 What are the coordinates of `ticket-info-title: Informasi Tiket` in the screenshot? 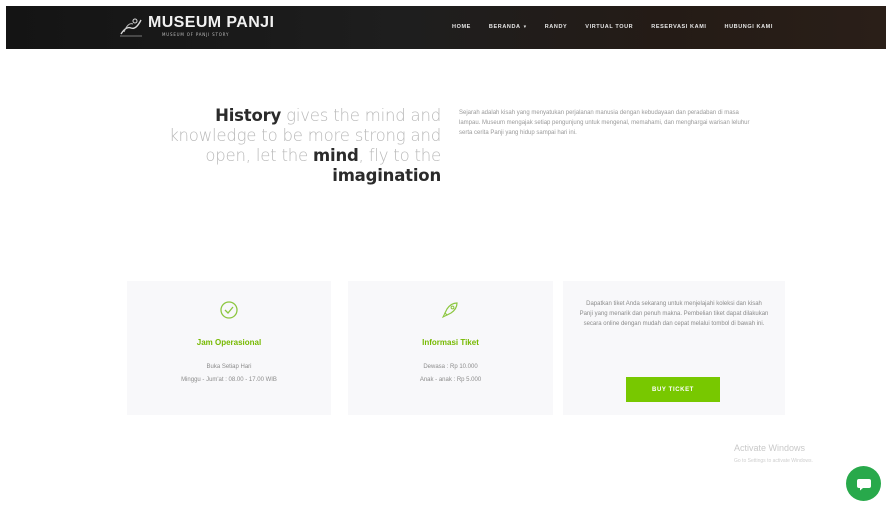 It's located at (450, 342).